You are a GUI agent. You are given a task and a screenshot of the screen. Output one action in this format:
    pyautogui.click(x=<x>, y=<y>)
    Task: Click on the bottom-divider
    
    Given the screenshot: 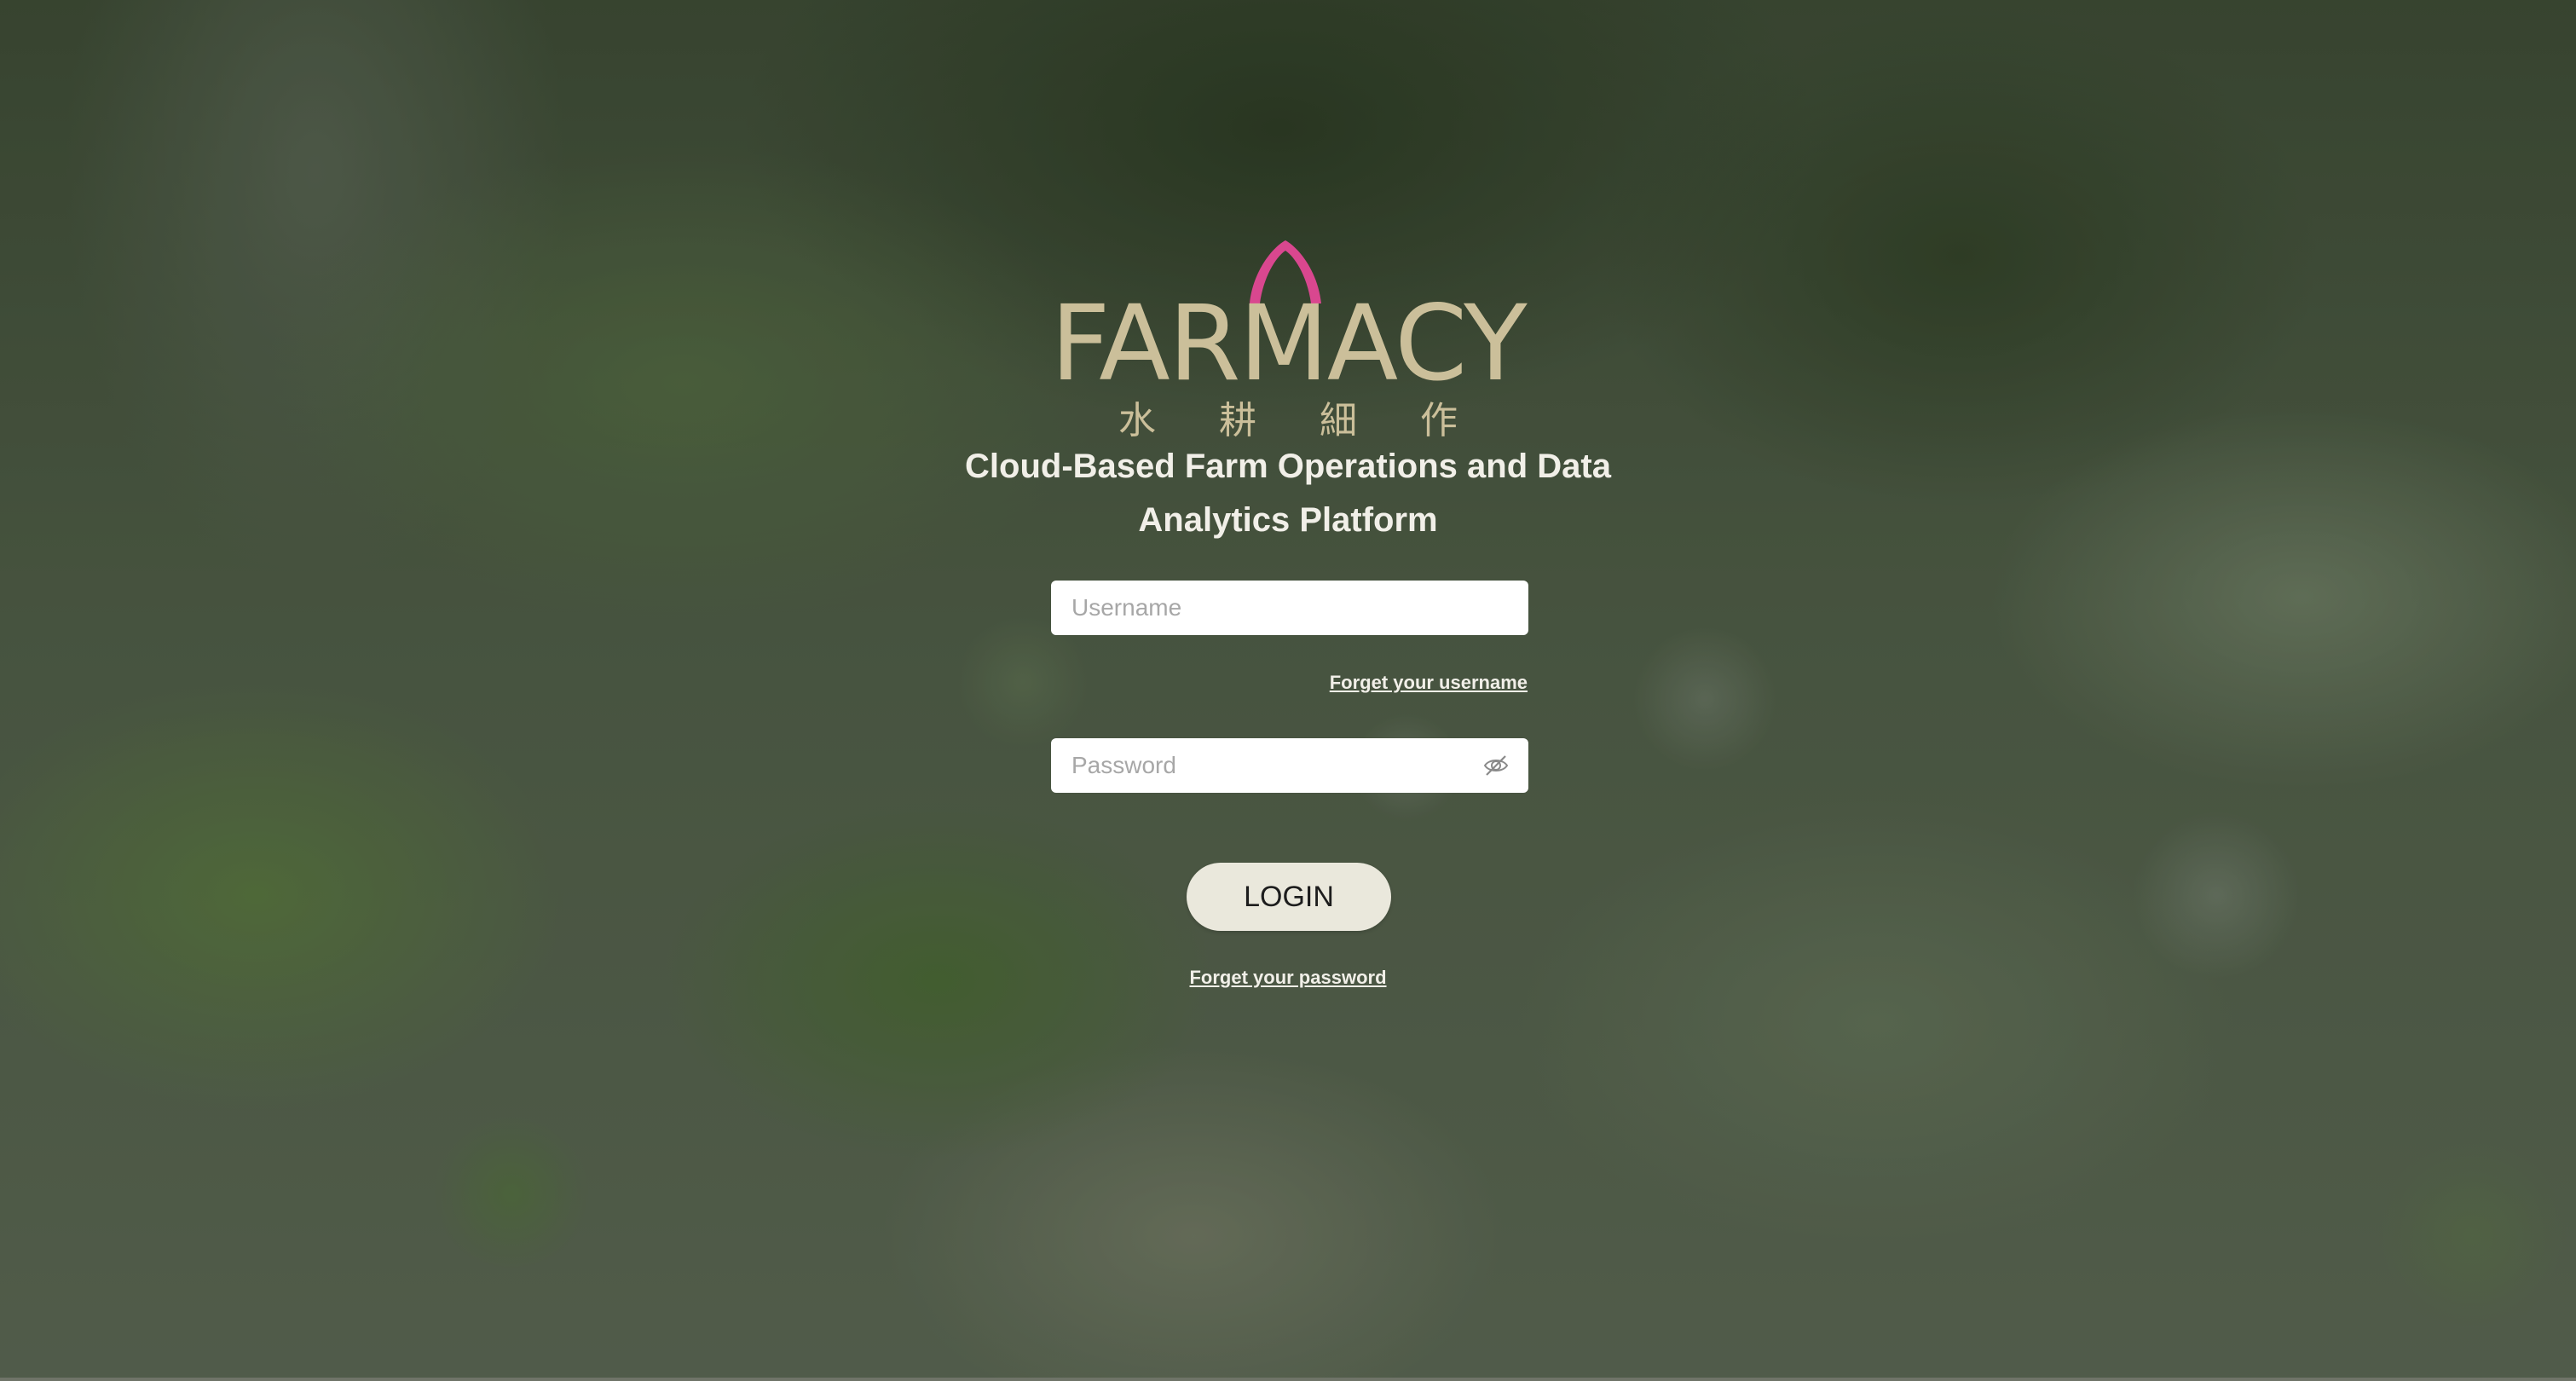 What is the action you would take?
    pyautogui.click(x=1288, y=1380)
    